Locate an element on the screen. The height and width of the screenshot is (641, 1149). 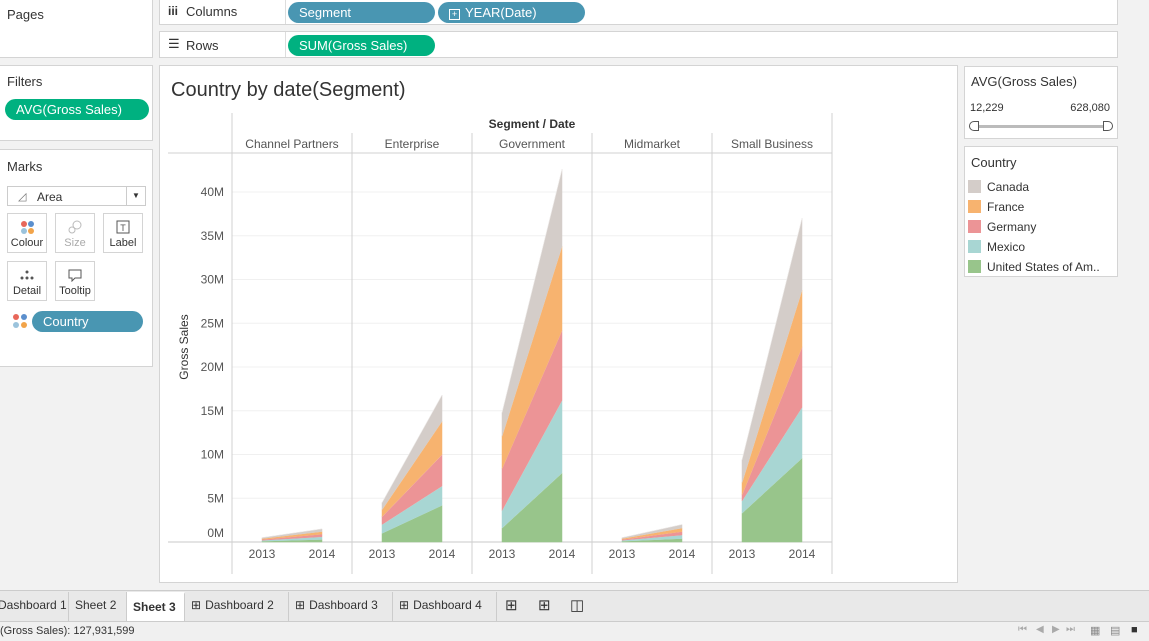
segment-header: Channel Partners is located at coordinates (291, 144).